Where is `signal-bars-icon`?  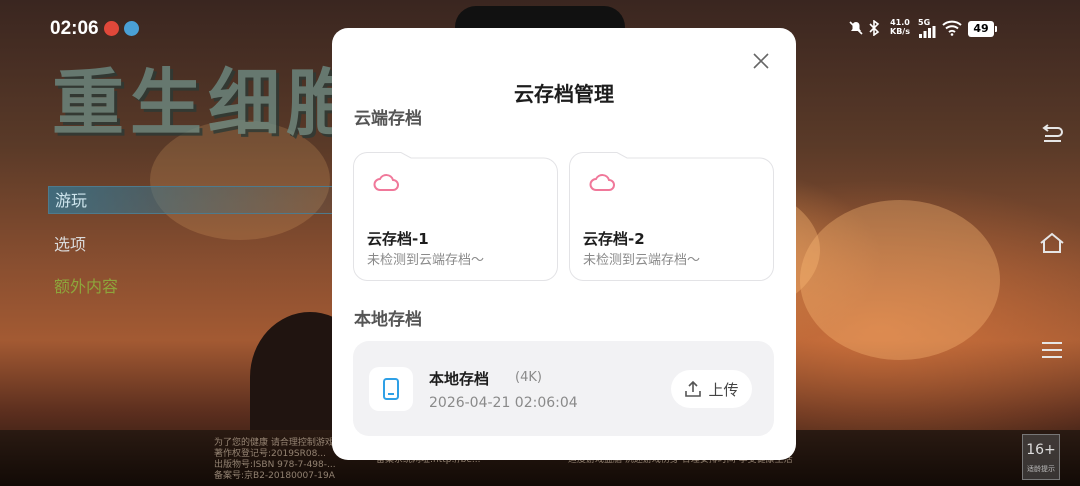 signal-bars-icon is located at coordinates (927, 32).